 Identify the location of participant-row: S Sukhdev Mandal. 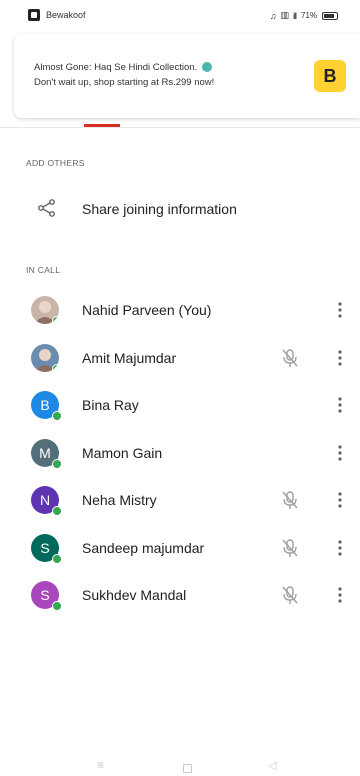
(180, 601).